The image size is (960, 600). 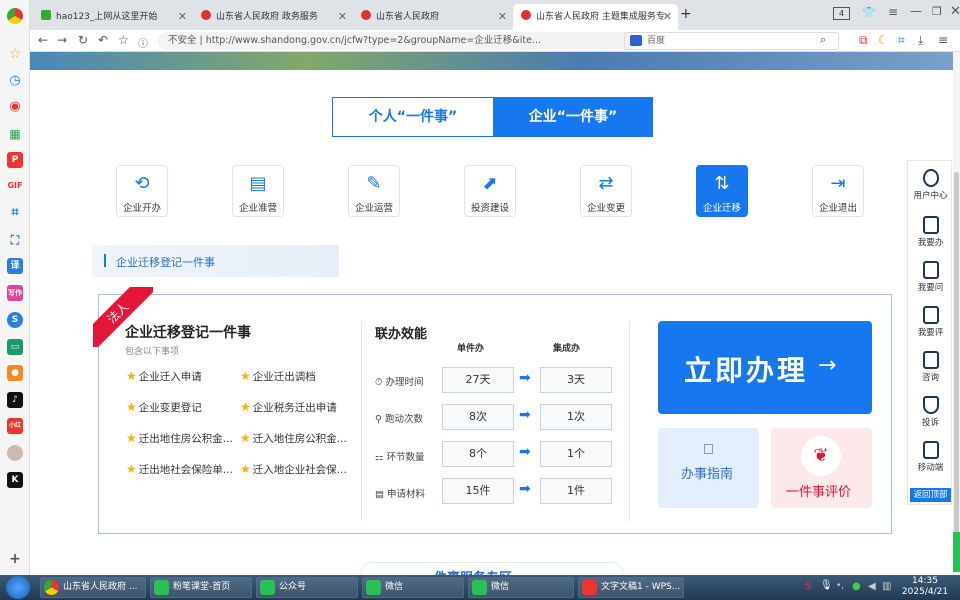 What do you see at coordinates (943, 40) in the screenshot?
I see `more-icon: ≡` at bounding box center [943, 40].